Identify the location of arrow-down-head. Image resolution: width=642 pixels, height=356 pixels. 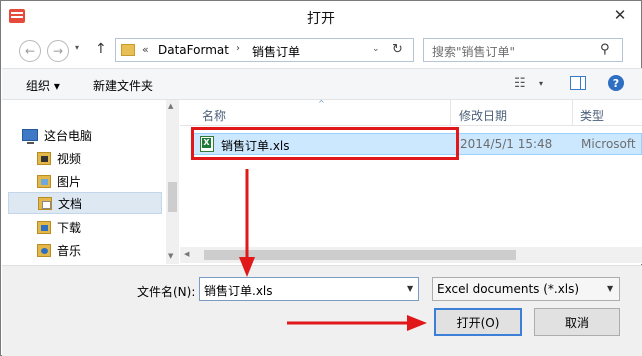
(247, 267).